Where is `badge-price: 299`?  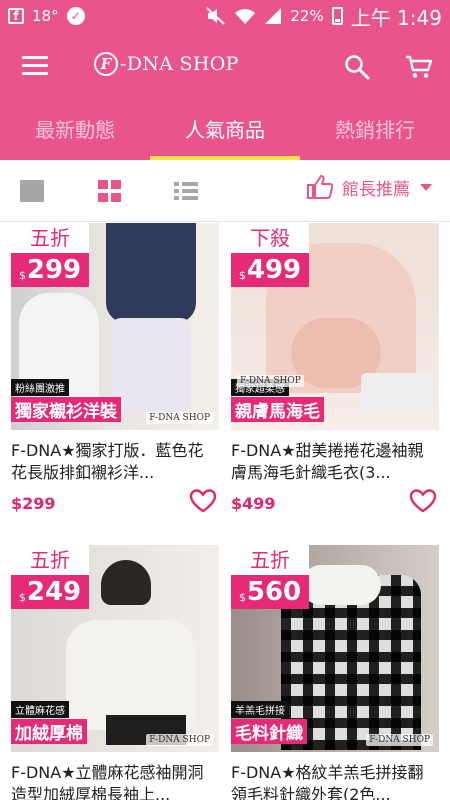
badge-price: 299 is located at coordinates (54, 270).